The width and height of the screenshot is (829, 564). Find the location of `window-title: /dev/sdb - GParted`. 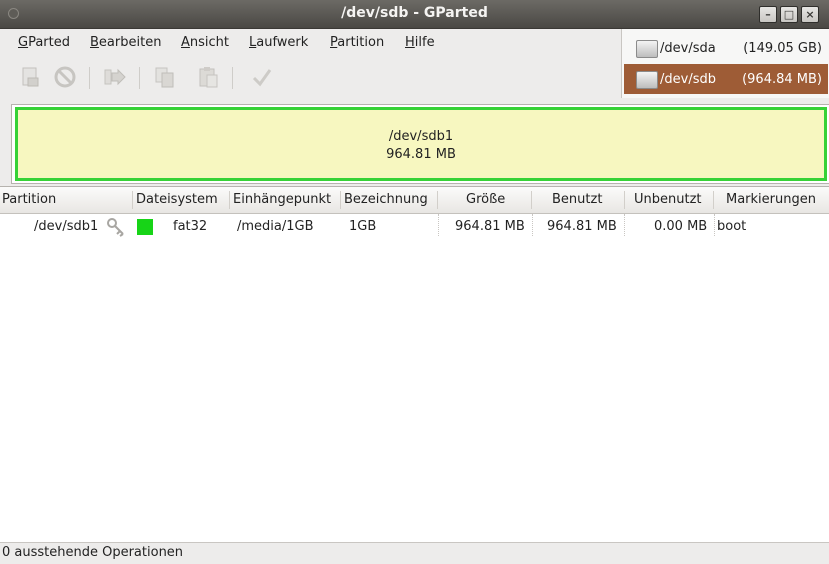

window-title: /dev/sdb - GParted is located at coordinates (414, 13).